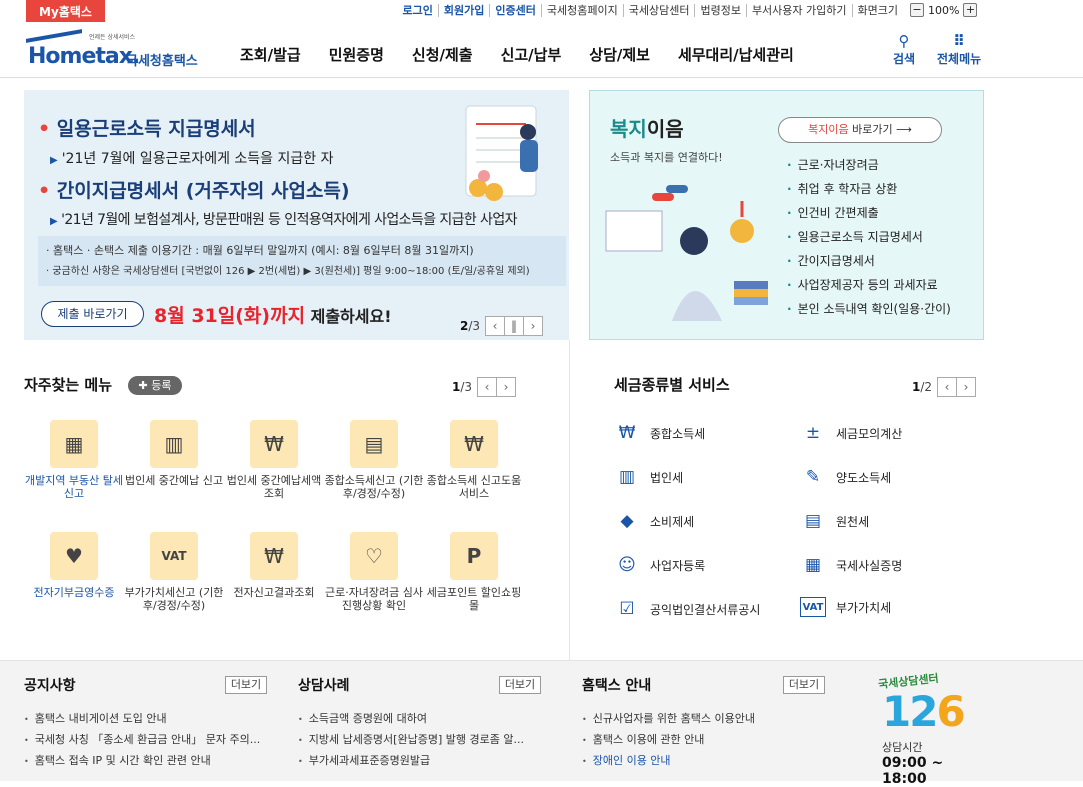 This screenshot has height=787, width=1083. I want to click on taxtype-item: ✎ 양도소득세, so click(845, 477).